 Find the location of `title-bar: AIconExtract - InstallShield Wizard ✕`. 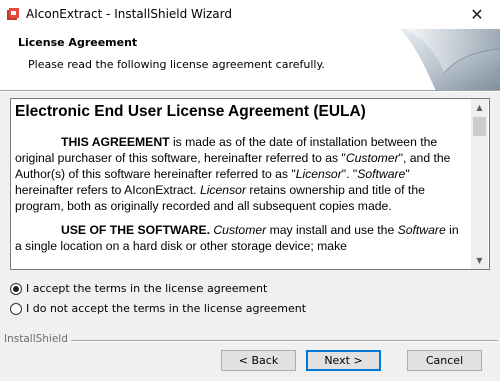

title-bar: AIconExtract - InstallShield Wizard ✕ is located at coordinates (250, 14).